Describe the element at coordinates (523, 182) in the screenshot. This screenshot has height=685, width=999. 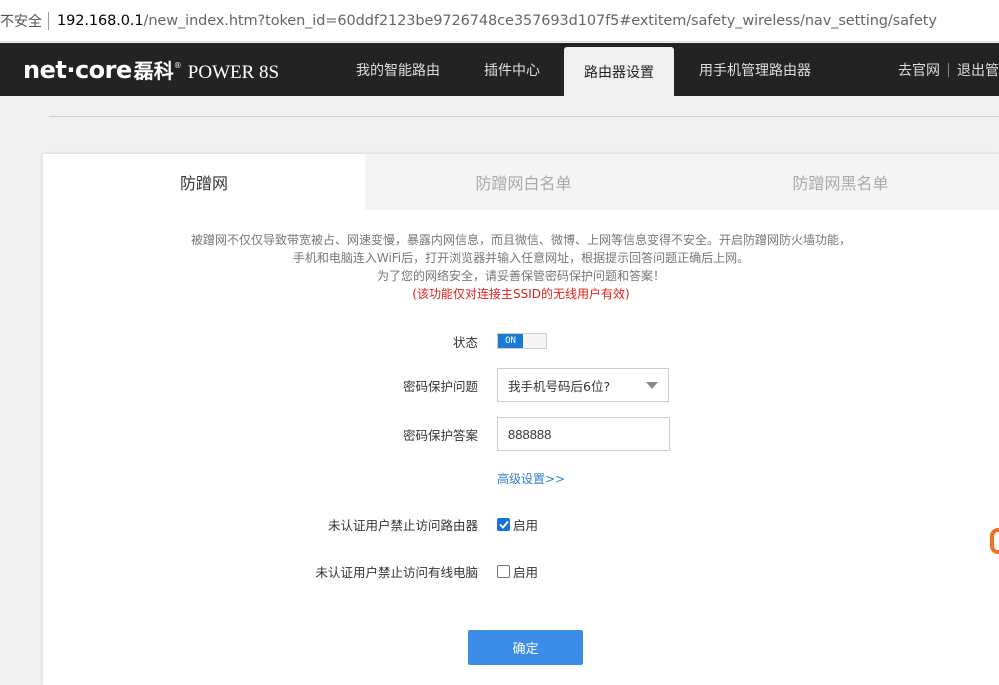
I see `tab-whitelist: 防蹭网白名单` at that location.